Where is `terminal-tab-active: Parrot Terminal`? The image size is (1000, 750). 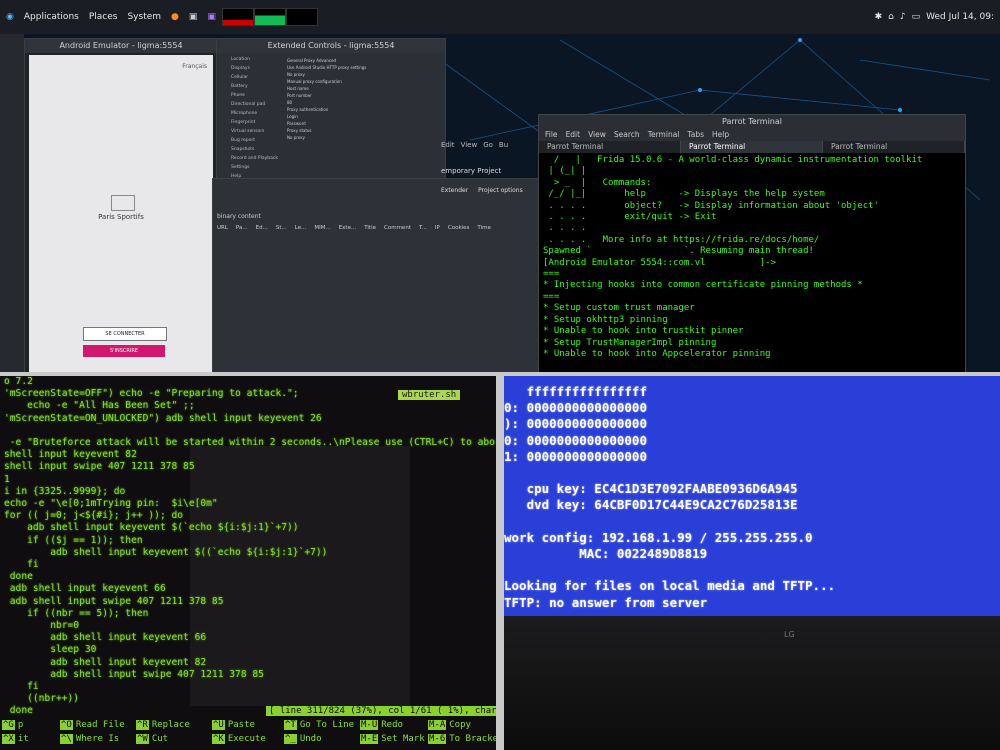 terminal-tab-active: Parrot Terminal is located at coordinates (752, 147).